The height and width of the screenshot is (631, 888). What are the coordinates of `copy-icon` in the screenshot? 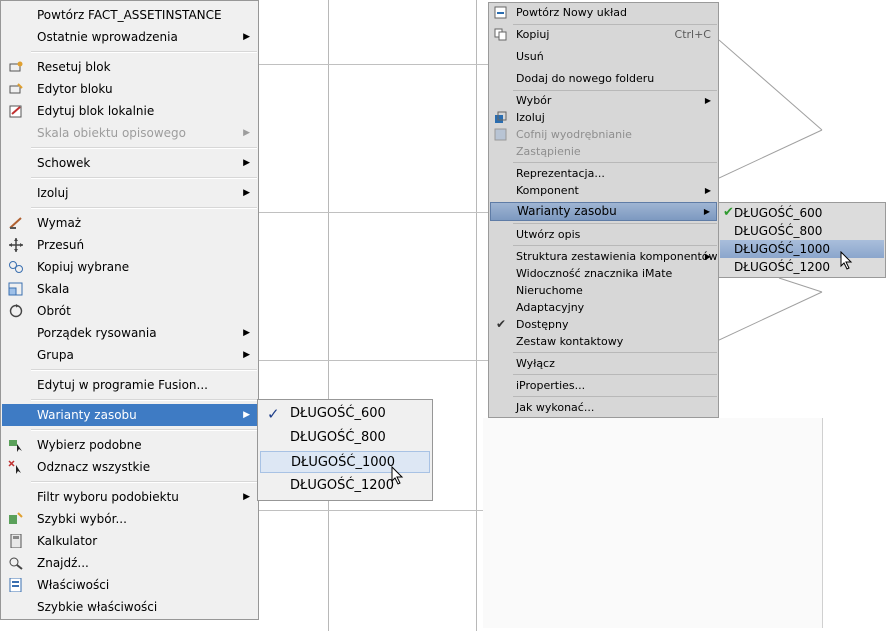 It's located at (16, 267).